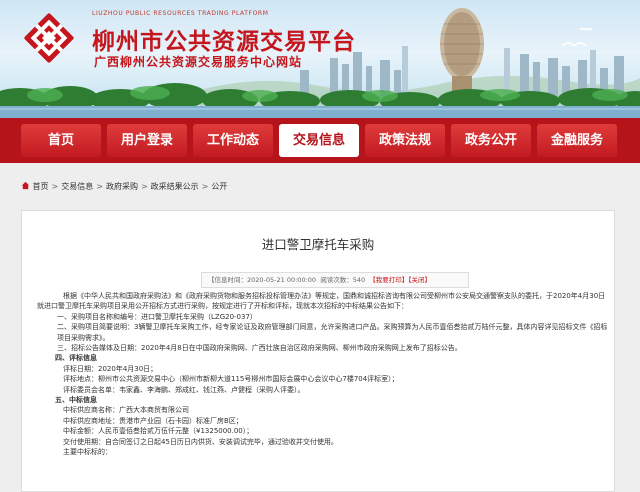  What do you see at coordinates (110, 368) in the screenshot?
I see `article-paragraph: 评标日期：2020年4月30日；` at bounding box center [110, 368].